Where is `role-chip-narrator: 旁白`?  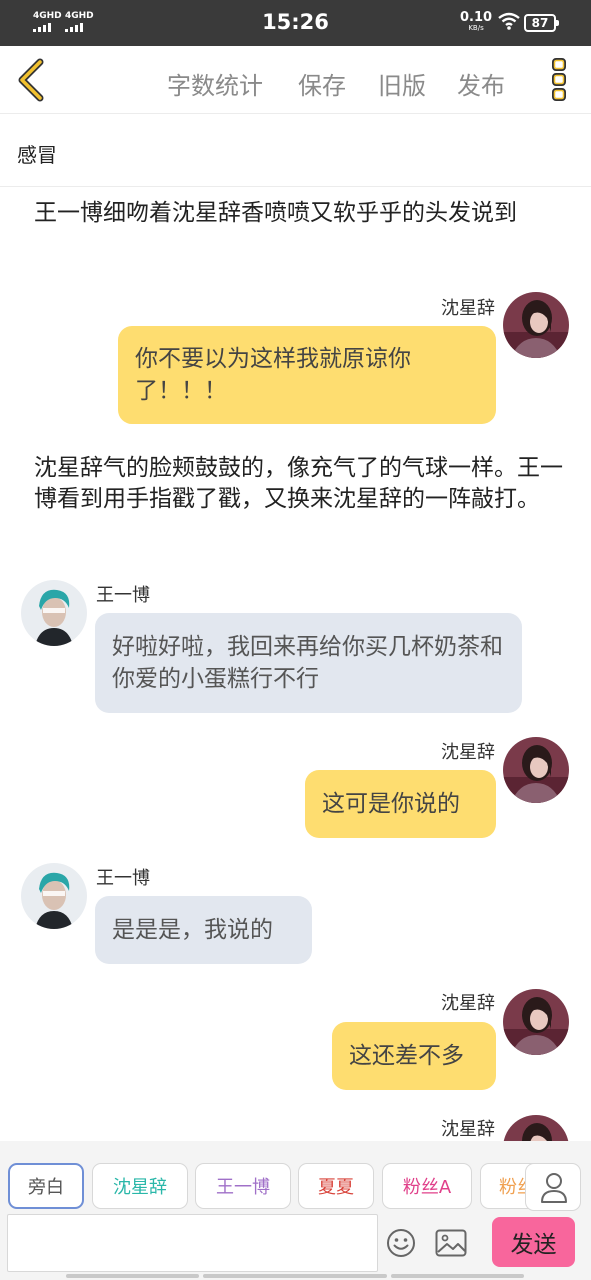
role-chip-narrator: 旁白 is located at coordinates (46, 1186).